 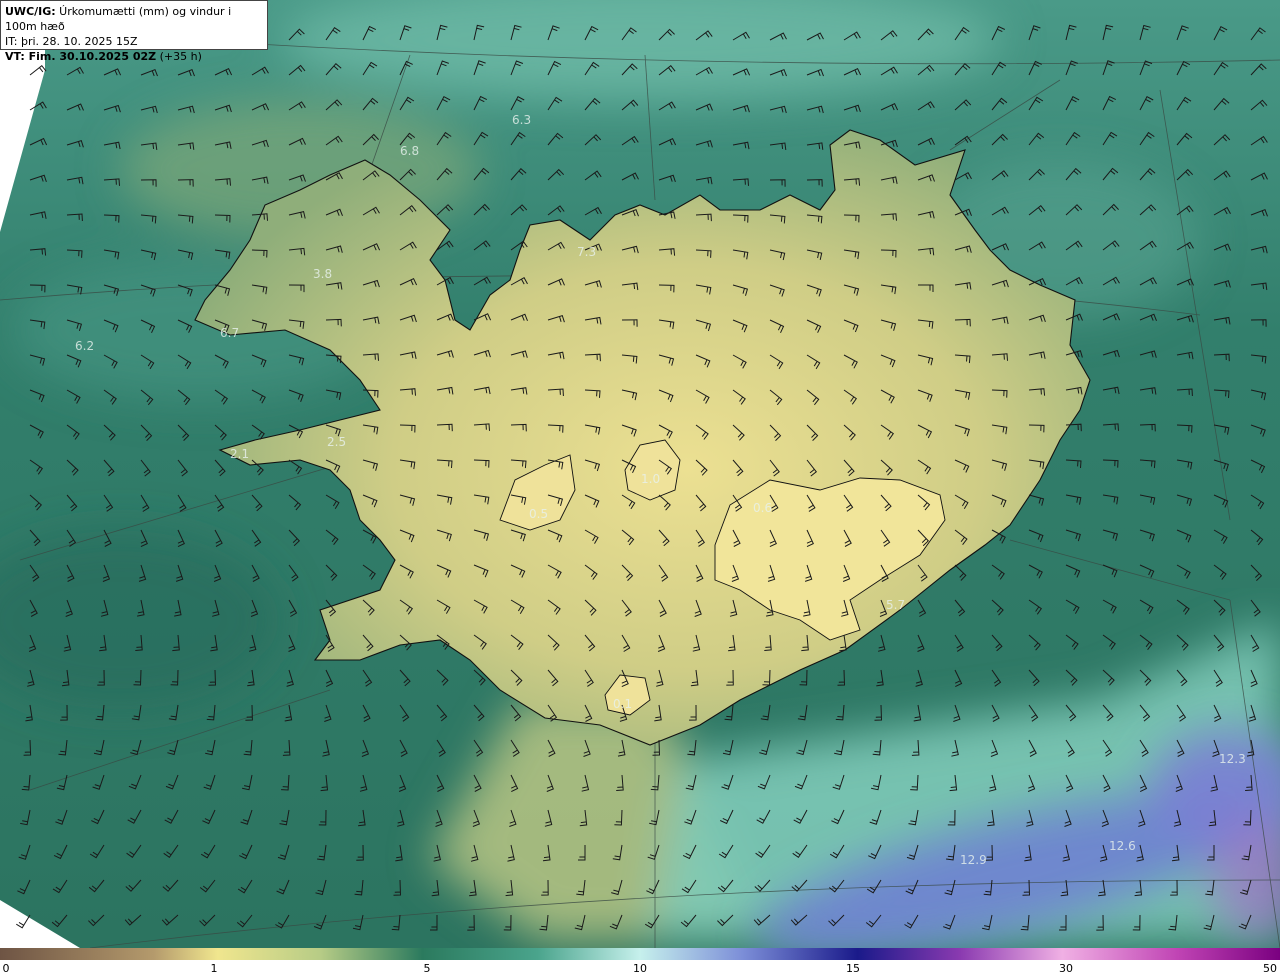 What do you see at coordinates (640, 954) in the screenshot?
I see `color-scale-bar` at bounding box center [640, 954].